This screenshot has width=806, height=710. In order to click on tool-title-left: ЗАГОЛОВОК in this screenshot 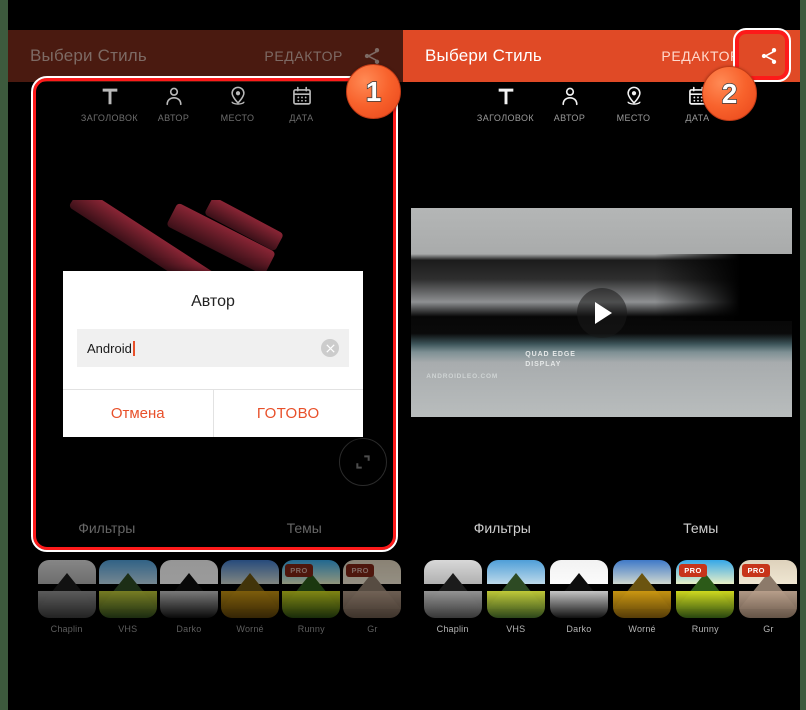, I will do `click(110, 103)`.